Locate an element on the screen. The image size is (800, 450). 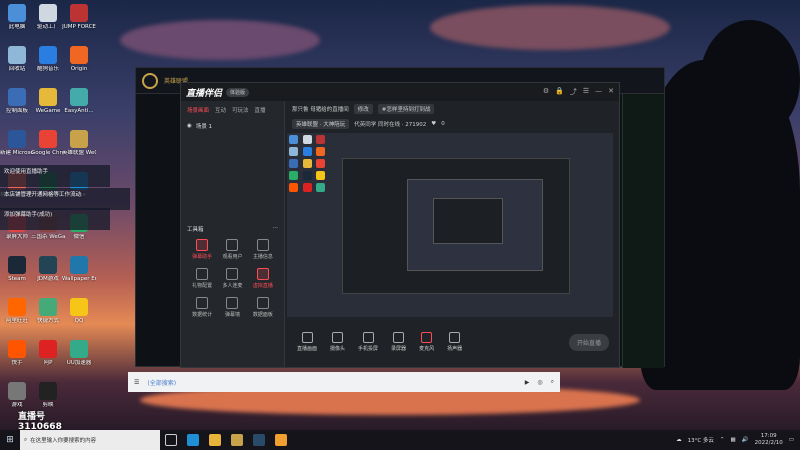
clock: 17:09 2022/2/10 is located at coordinates (769, 440).